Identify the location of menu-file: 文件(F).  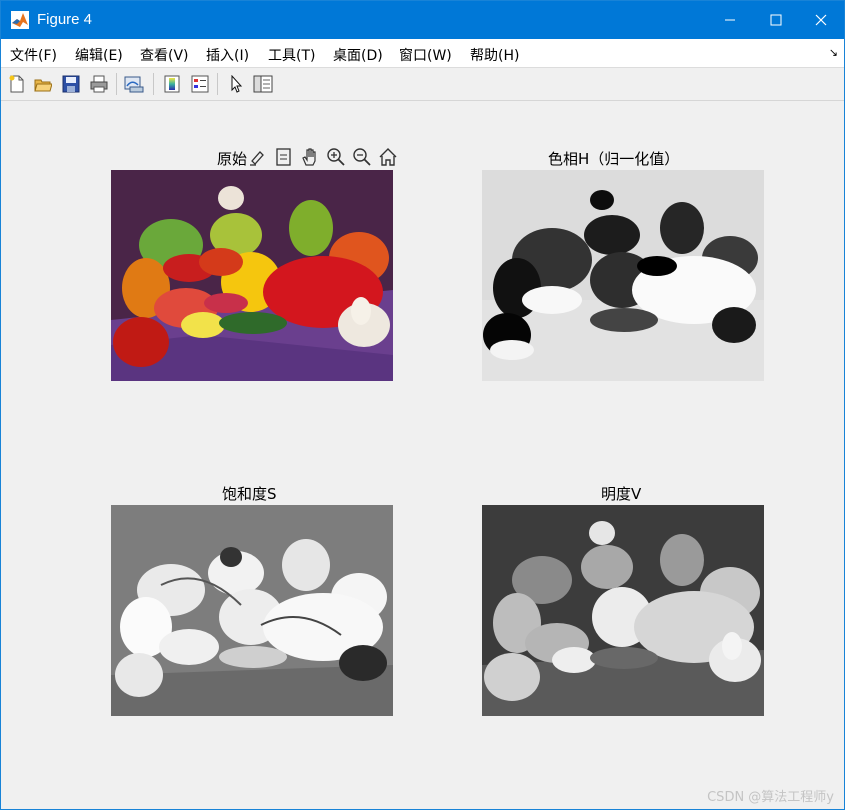
(33, 55).